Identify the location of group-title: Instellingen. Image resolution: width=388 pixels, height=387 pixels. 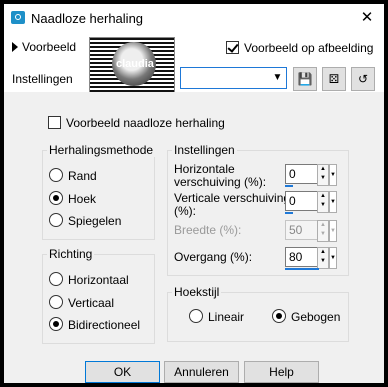
(204, 150).